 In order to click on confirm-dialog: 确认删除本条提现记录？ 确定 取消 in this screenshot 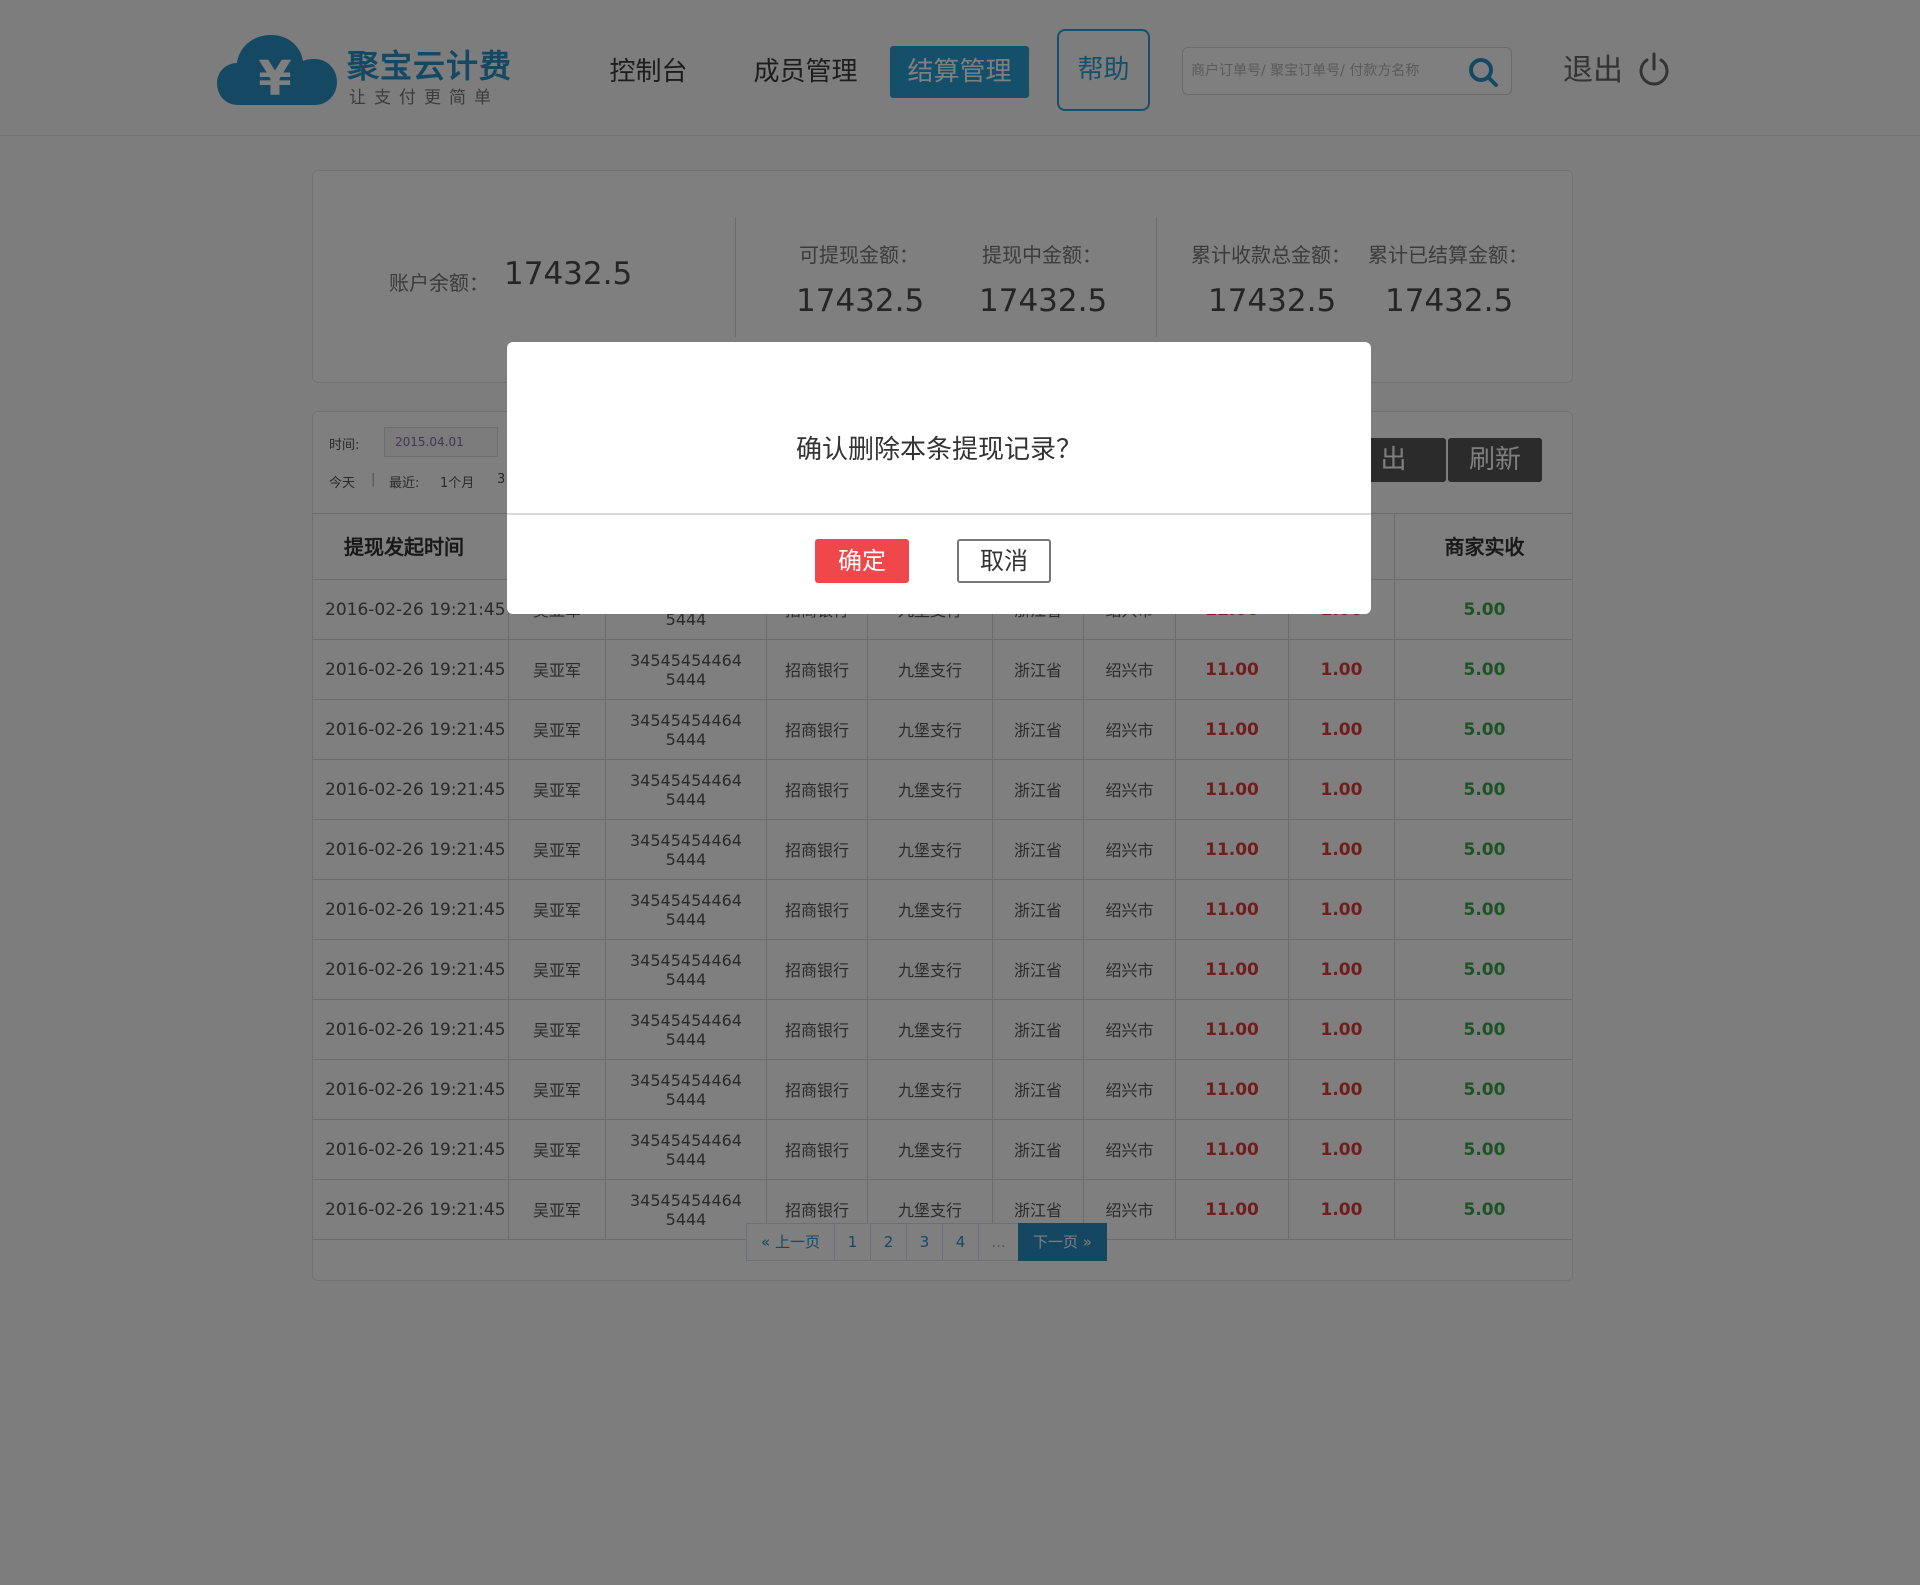, I will do `click(939, 478)`.